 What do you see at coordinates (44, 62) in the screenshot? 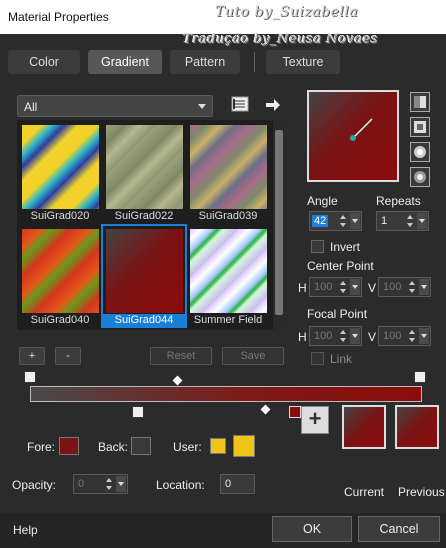
I see `tab-color: Color` at bounding box center [44, 62].